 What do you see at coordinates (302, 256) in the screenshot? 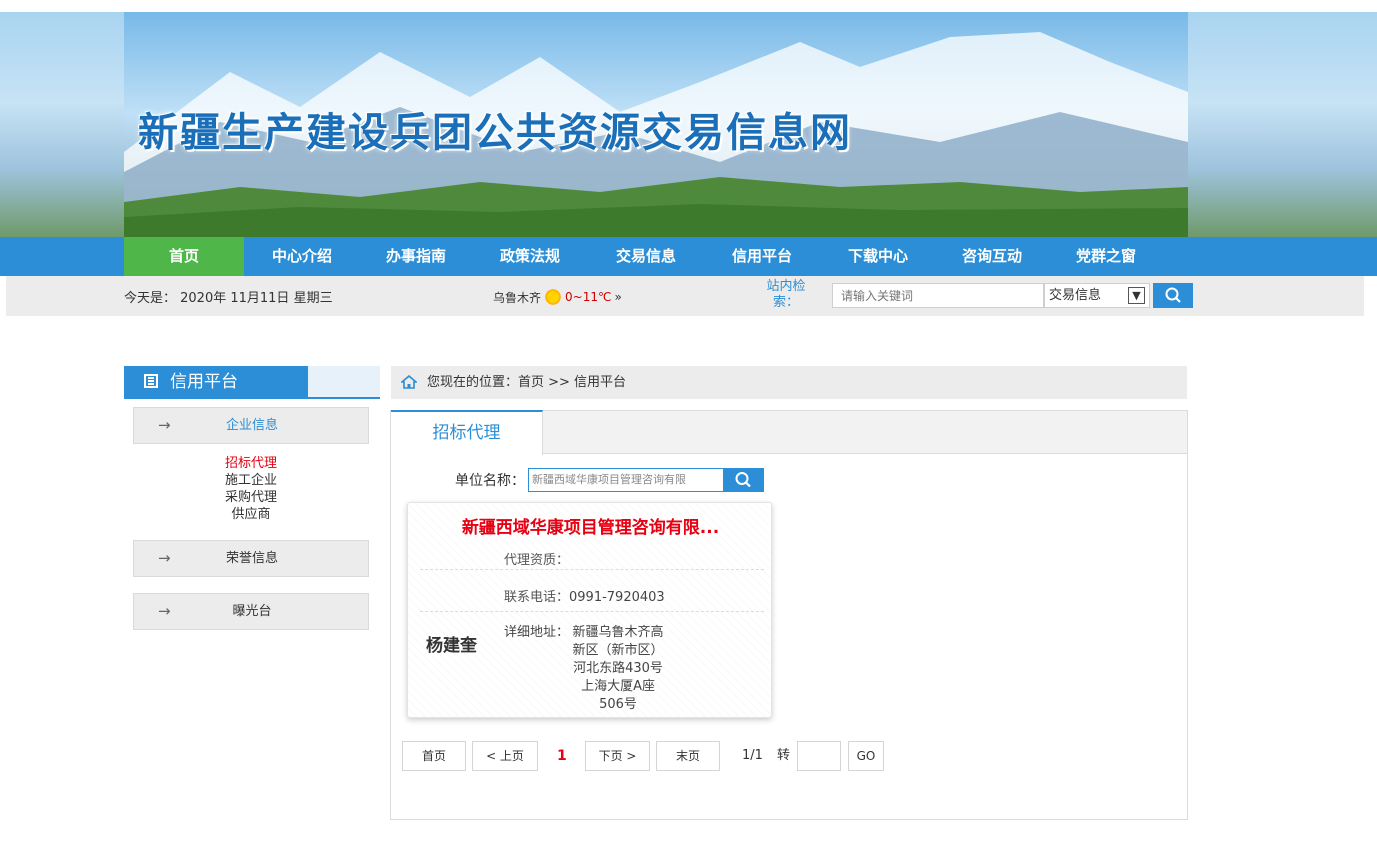
I see `nav-center-intro: 中心介绍` at bounding box center [302, 256].